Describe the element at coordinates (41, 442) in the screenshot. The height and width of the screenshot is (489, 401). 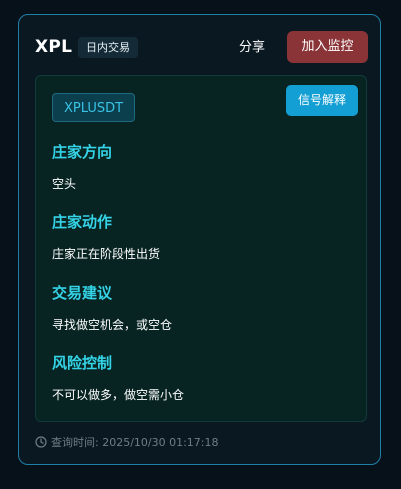
I see `clock-icon` at that location.